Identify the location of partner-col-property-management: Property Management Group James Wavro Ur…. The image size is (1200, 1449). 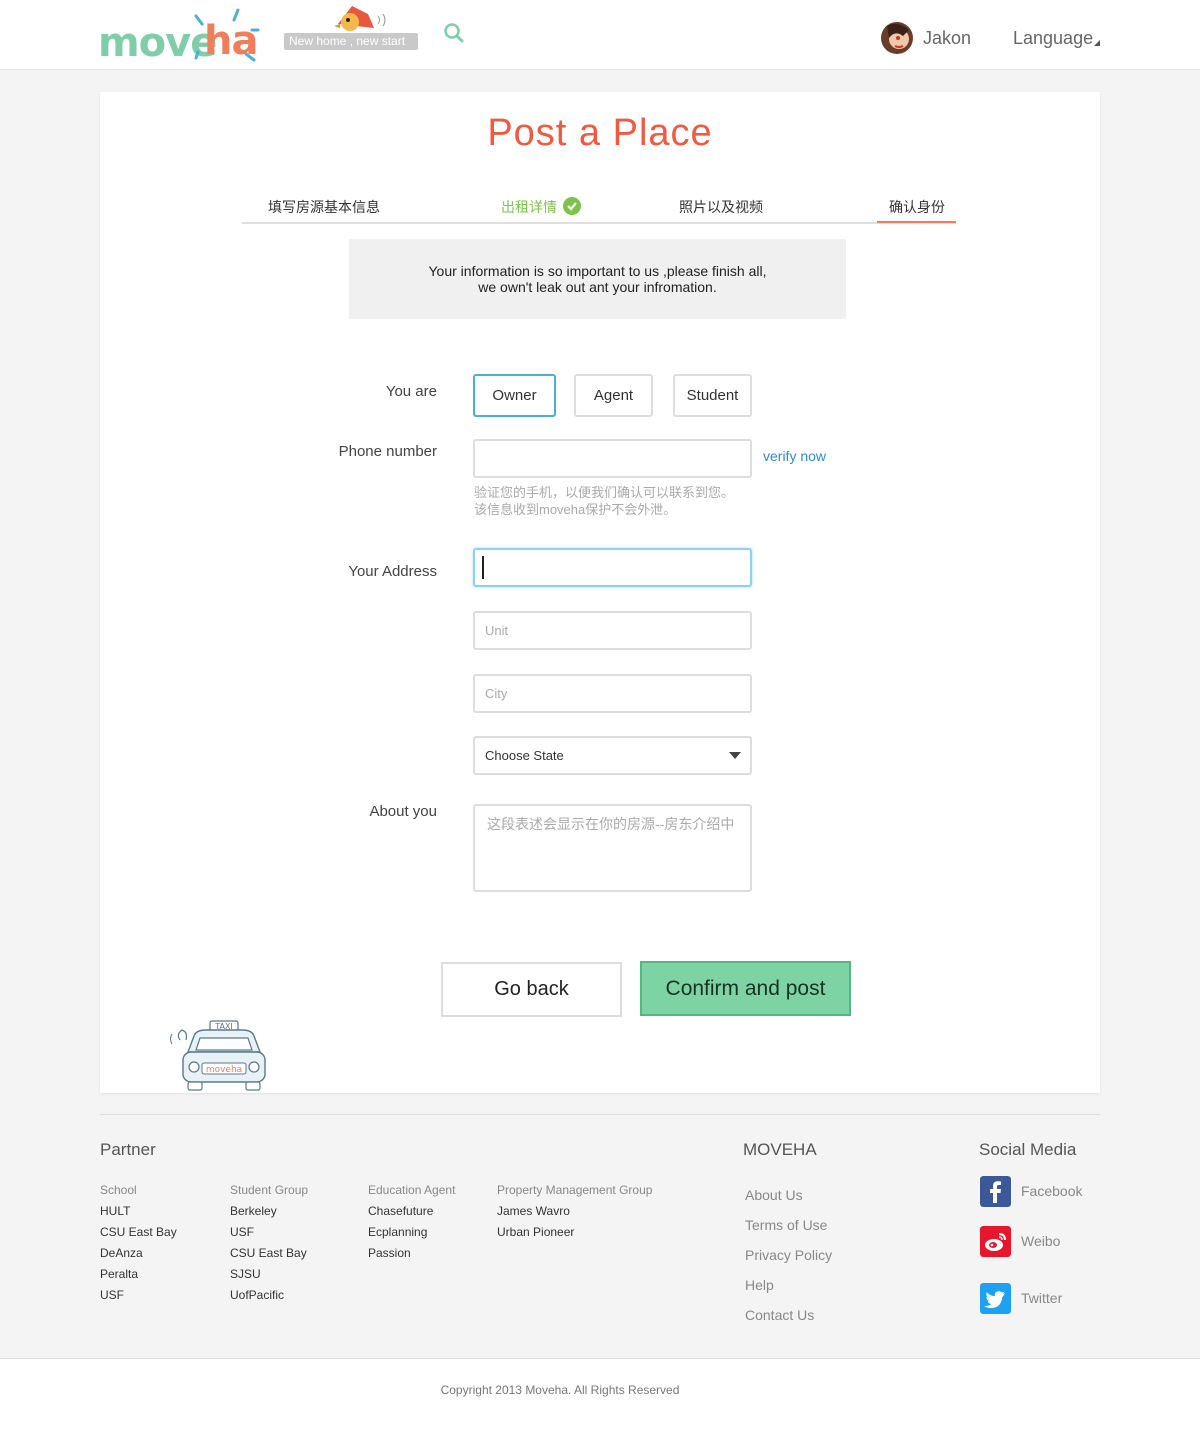
(574, 1211).